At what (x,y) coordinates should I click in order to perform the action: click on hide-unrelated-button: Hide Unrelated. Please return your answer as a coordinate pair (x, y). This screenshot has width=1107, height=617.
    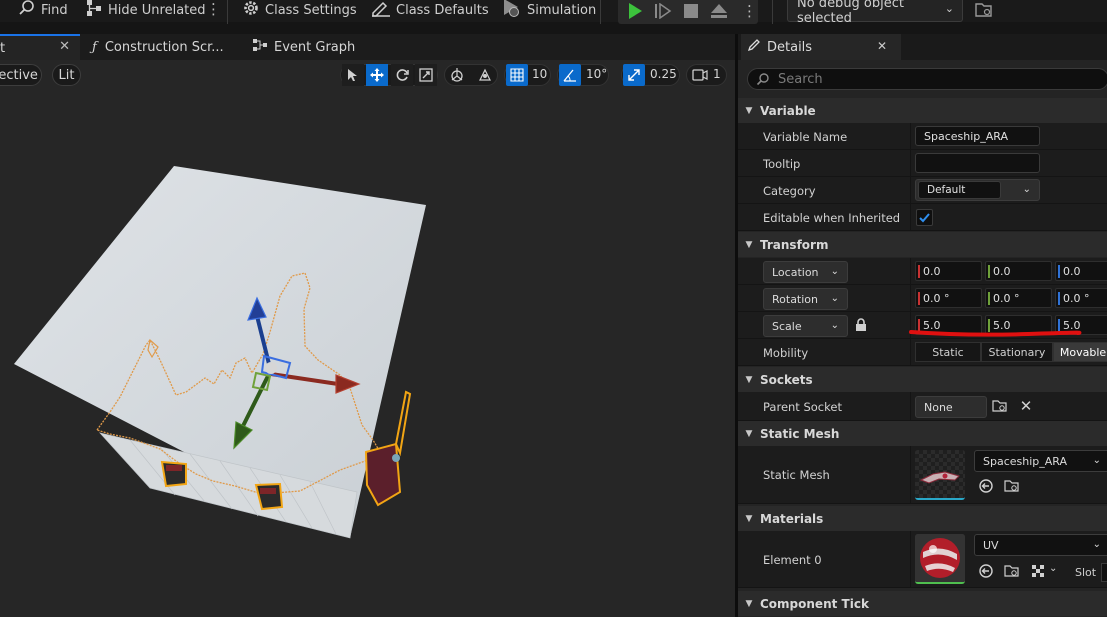
    Looking at the image, I should click on (145, 10).